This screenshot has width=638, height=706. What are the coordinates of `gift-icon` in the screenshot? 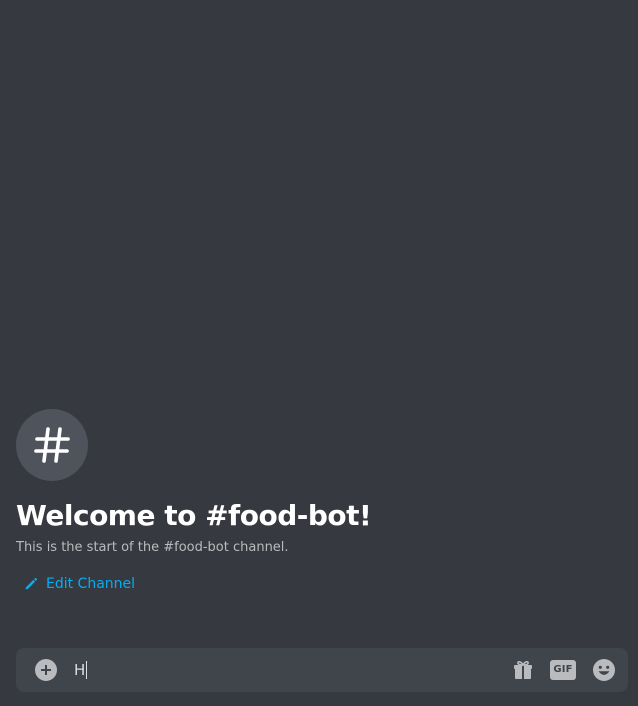 It's located at (523, 670).